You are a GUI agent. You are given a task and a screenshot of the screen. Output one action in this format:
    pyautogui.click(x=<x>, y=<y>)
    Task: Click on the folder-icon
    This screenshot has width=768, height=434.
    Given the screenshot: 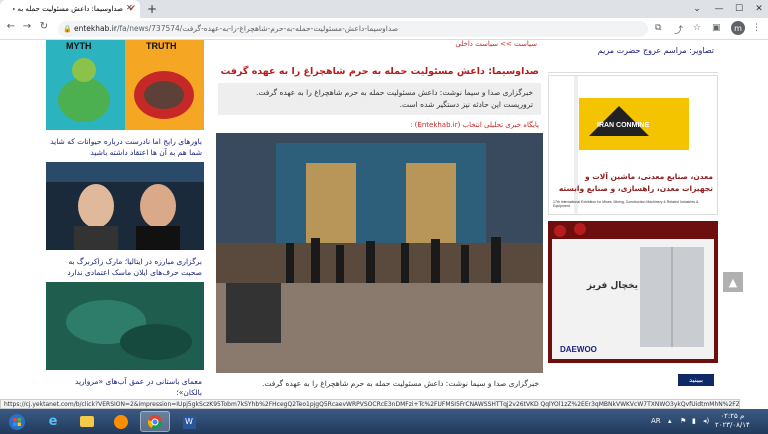 What is the action you would take?
    pyautogui.click(x=87, y=421)
    